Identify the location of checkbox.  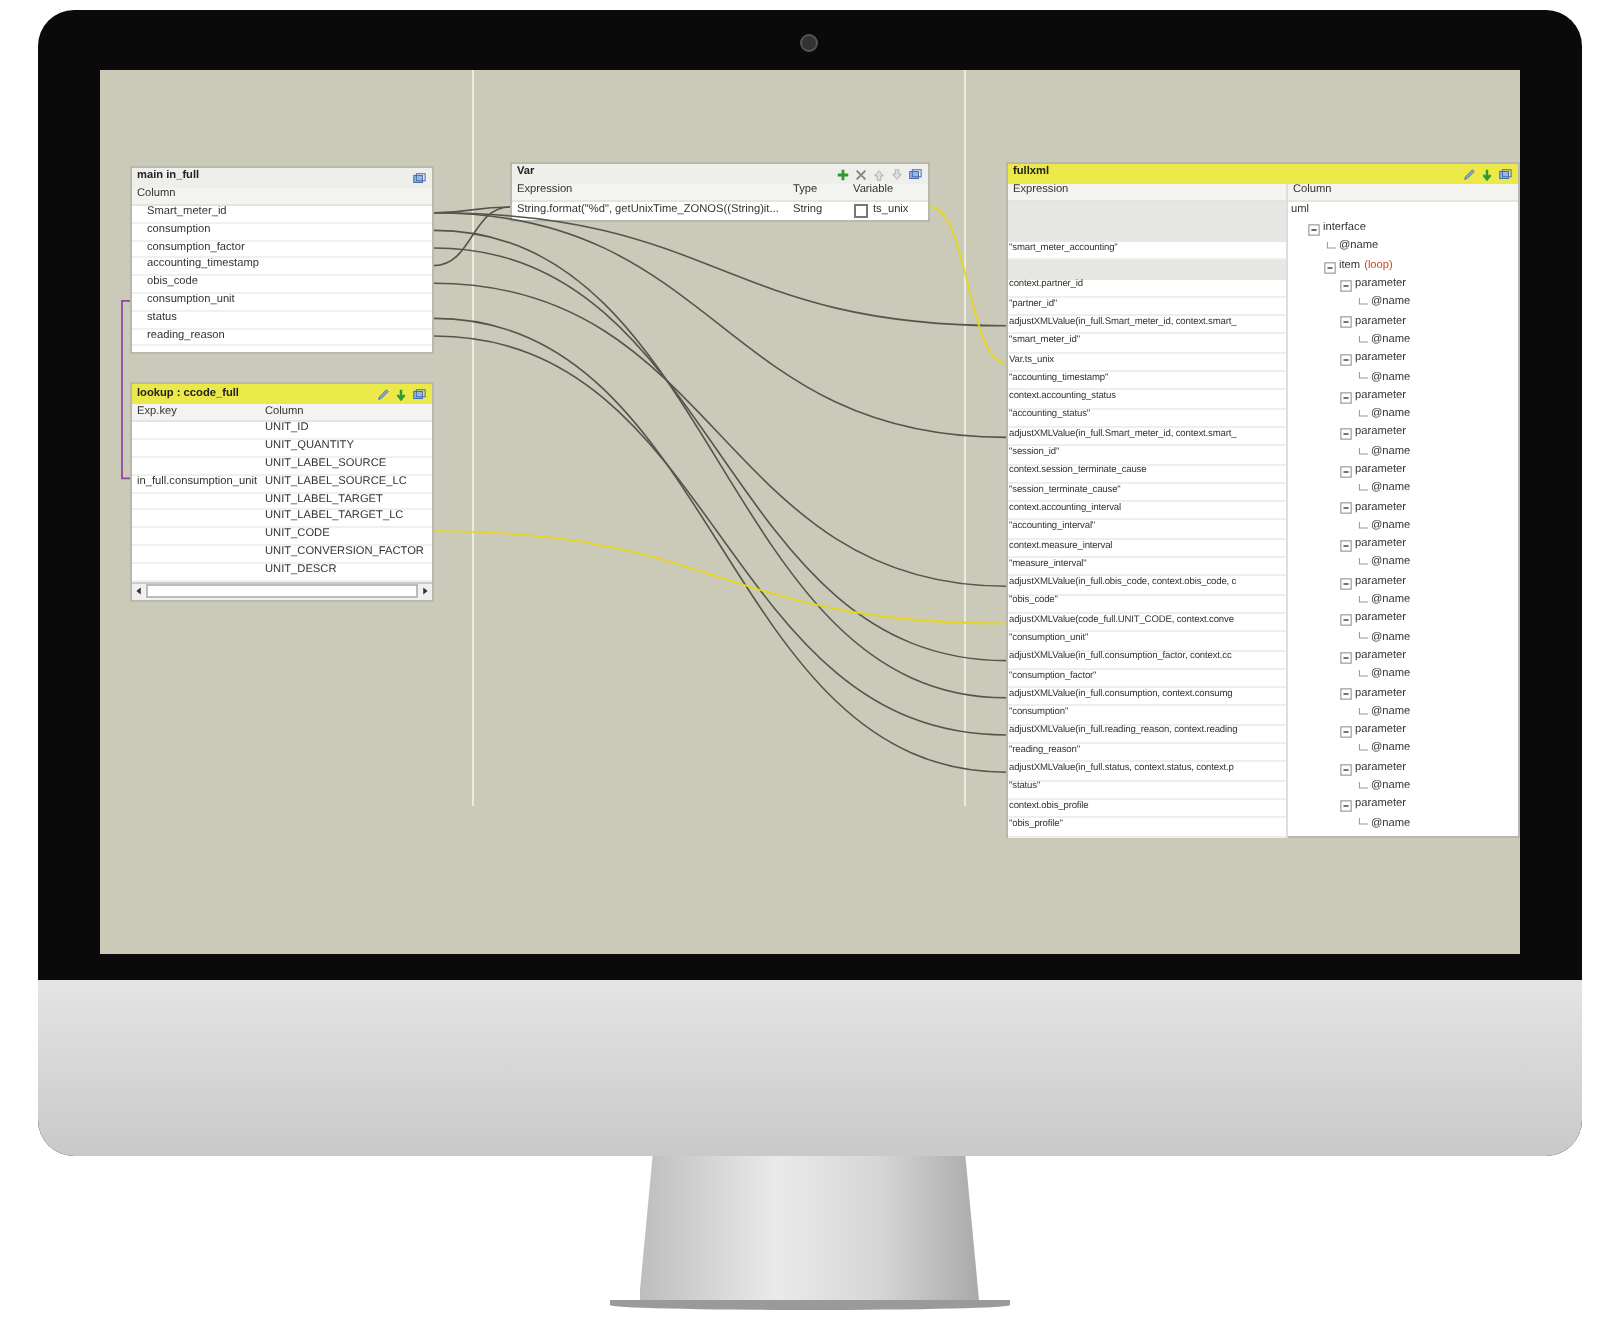
(860, 211).